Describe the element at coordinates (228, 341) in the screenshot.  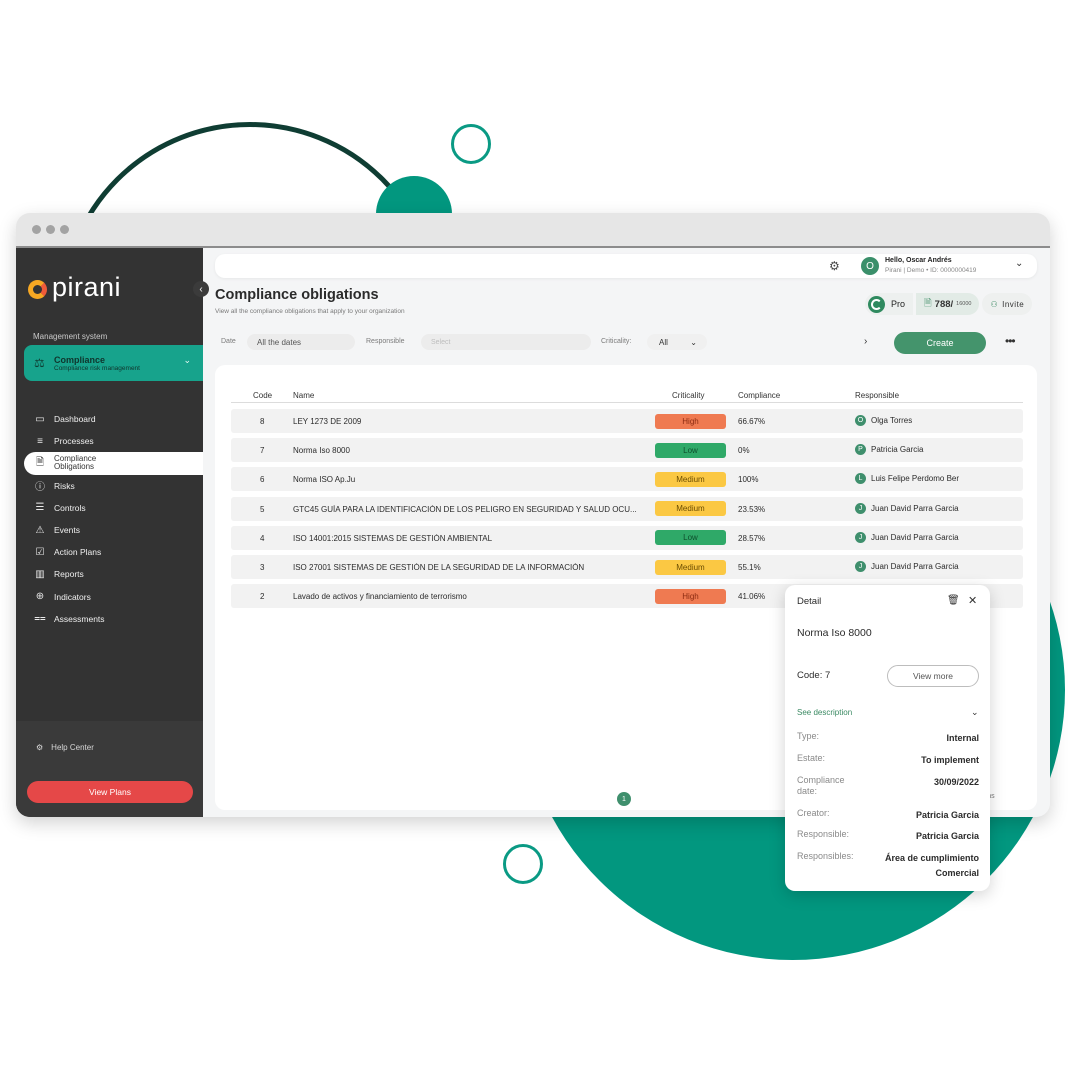
I see `date-filter-label: Date` at that location.